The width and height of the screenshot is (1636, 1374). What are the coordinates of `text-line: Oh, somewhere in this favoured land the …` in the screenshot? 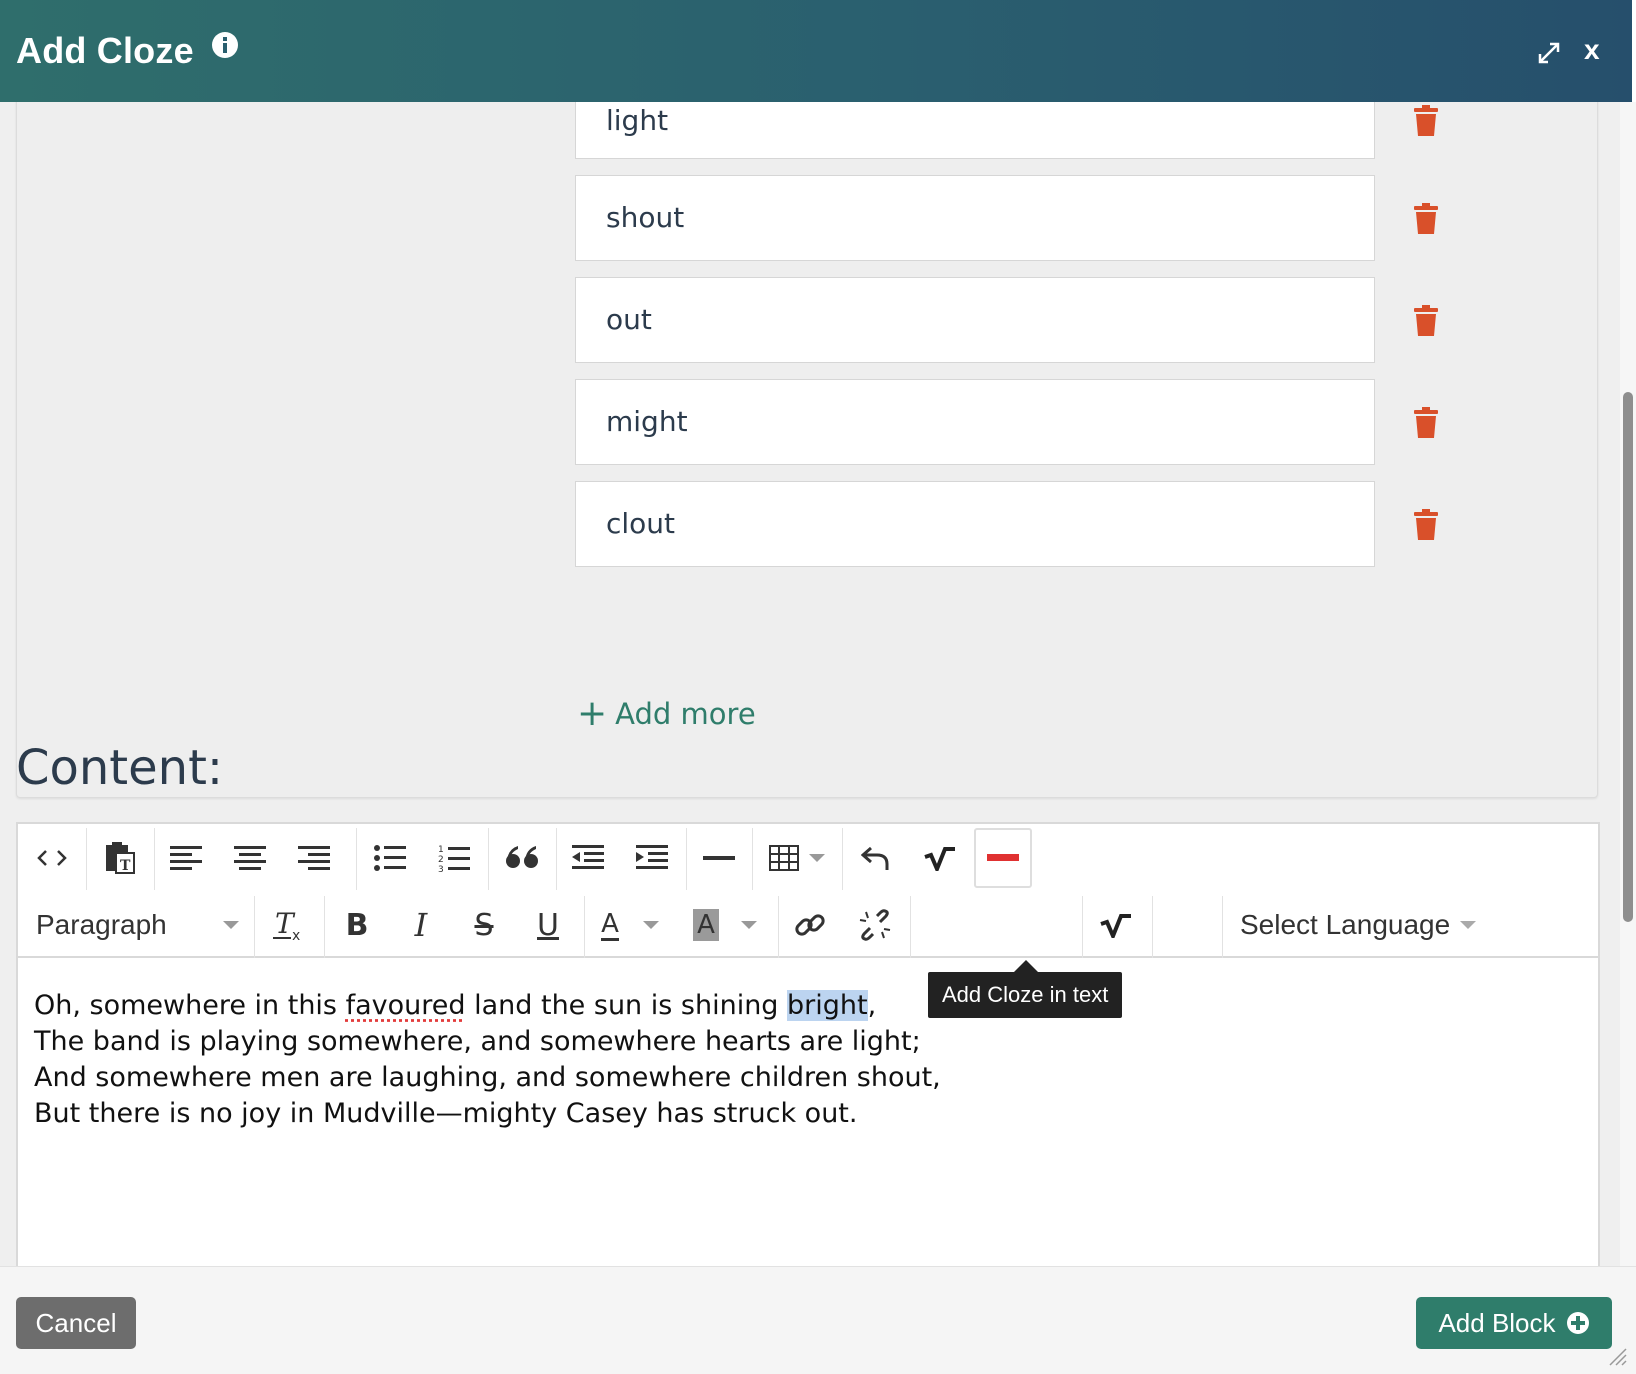 It's located at (808, 1006).